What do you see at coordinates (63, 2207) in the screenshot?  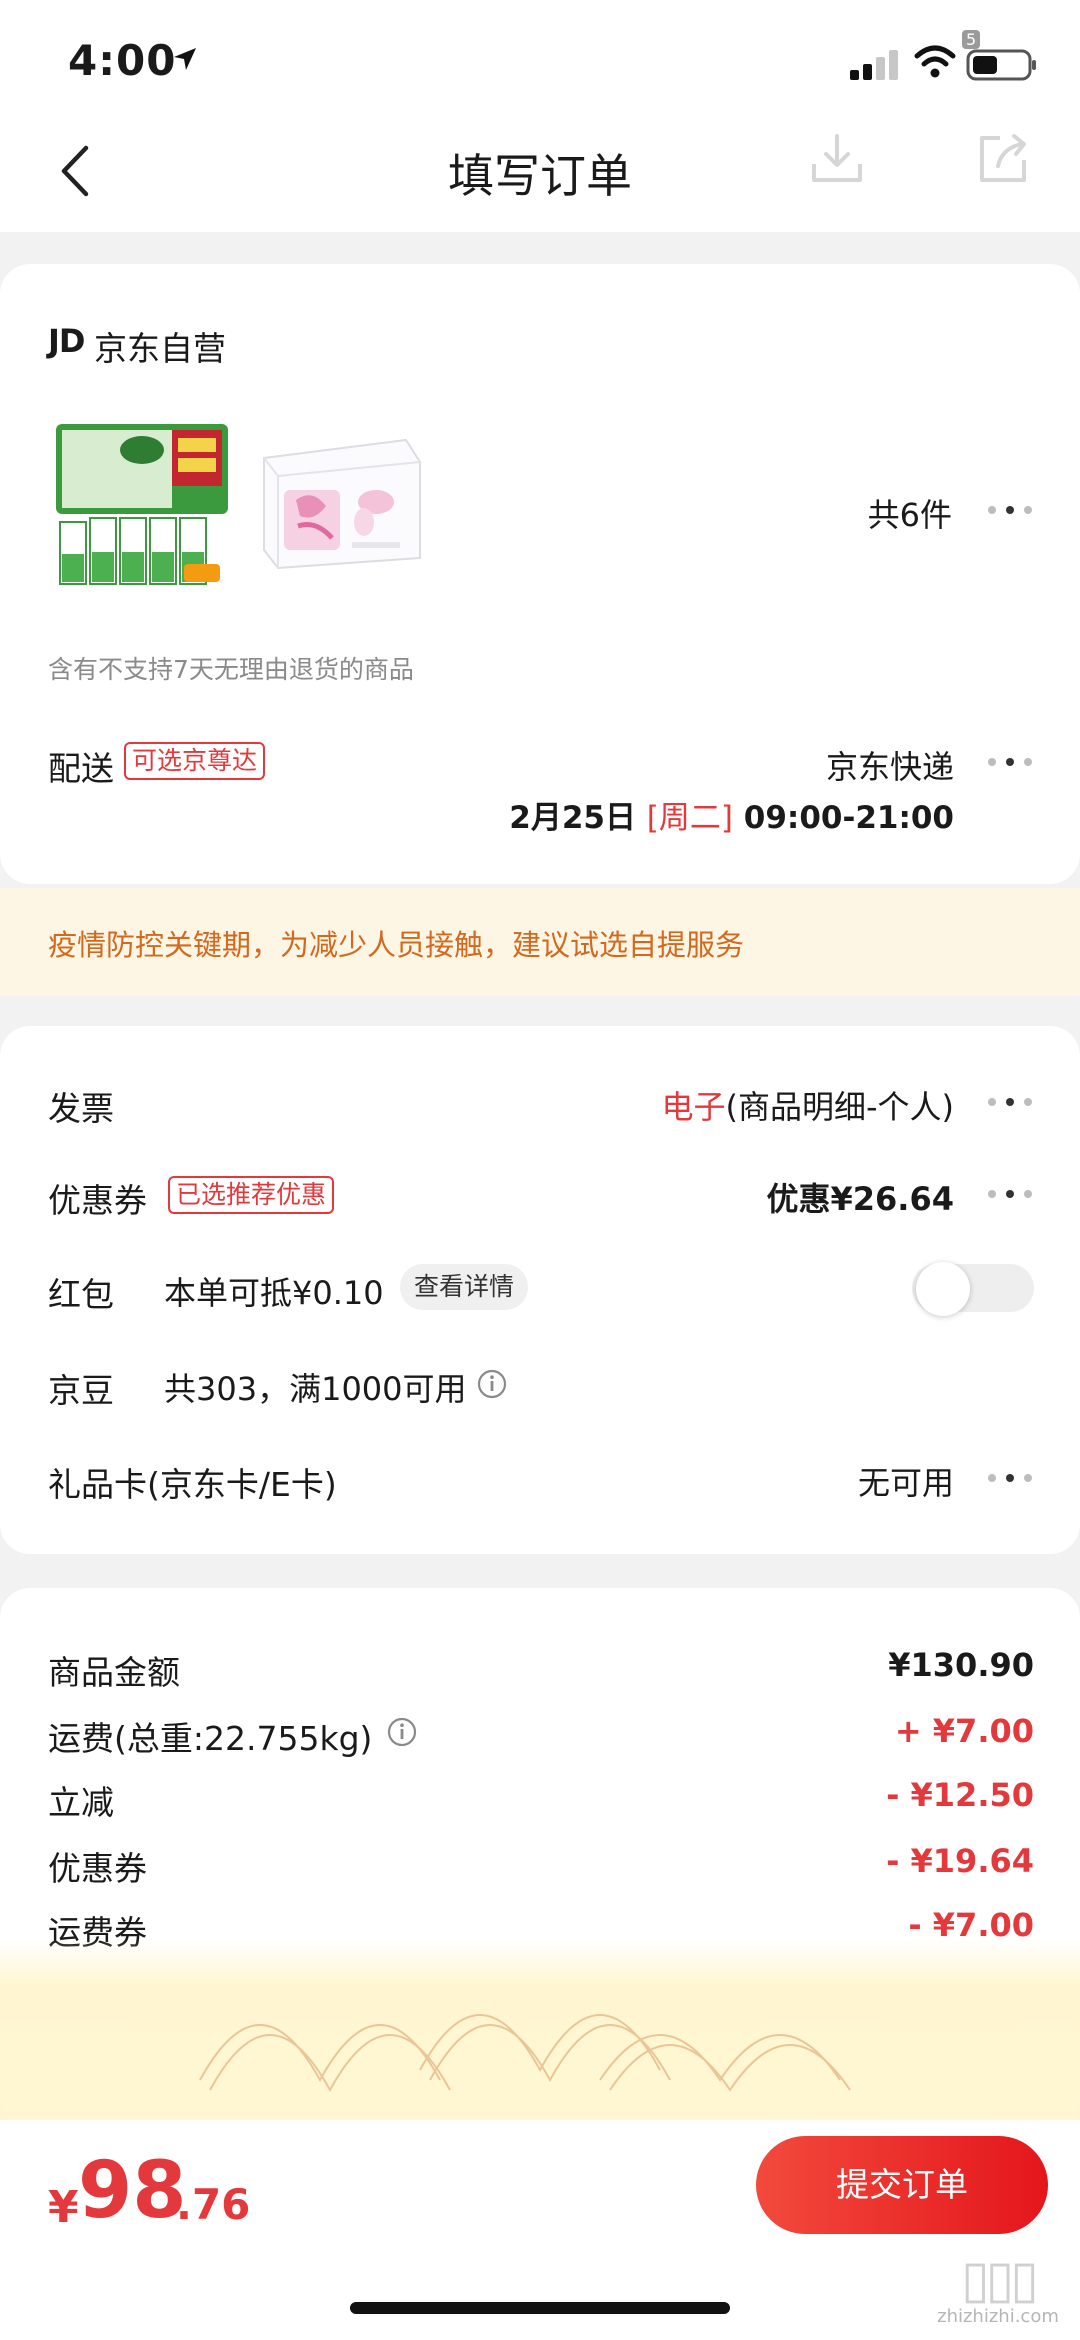 I see `total-currency: ¥` at bounding box center [63, 2207].